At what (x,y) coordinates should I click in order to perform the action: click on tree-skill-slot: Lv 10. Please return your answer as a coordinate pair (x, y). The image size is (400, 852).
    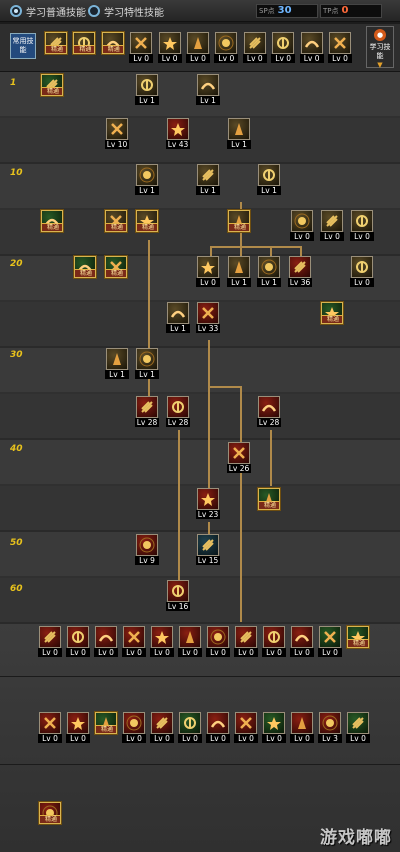
    Looking at the image, I should click on (117, 133).